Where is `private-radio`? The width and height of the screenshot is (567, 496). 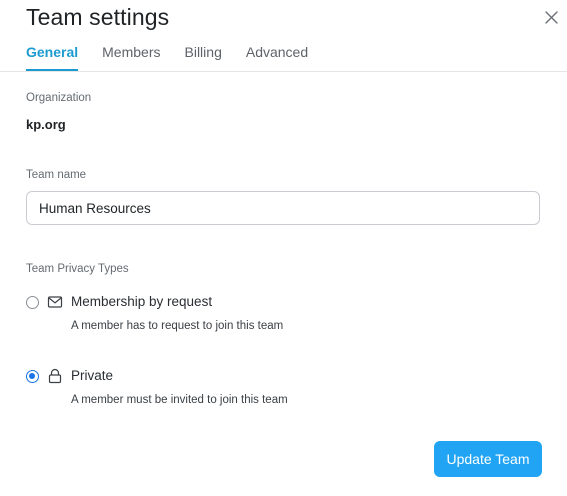
private-radio is located at coordinates (32, 376).